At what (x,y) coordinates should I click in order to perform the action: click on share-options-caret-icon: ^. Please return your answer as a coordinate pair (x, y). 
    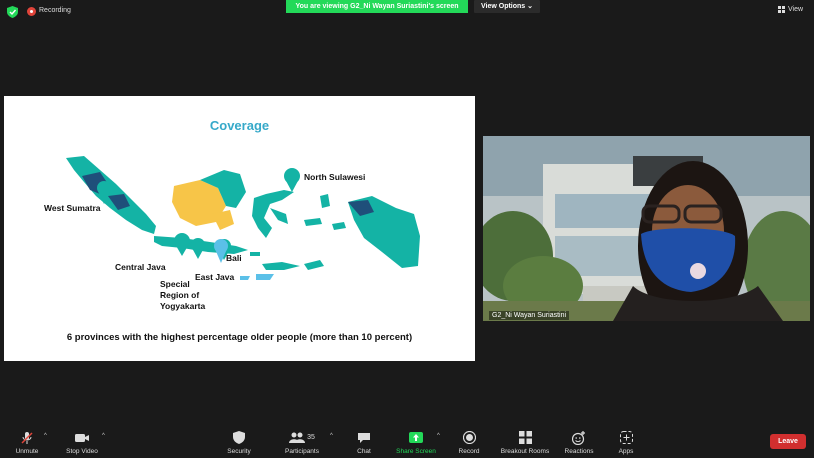
    Looking at the image, I should click on (438, 436).